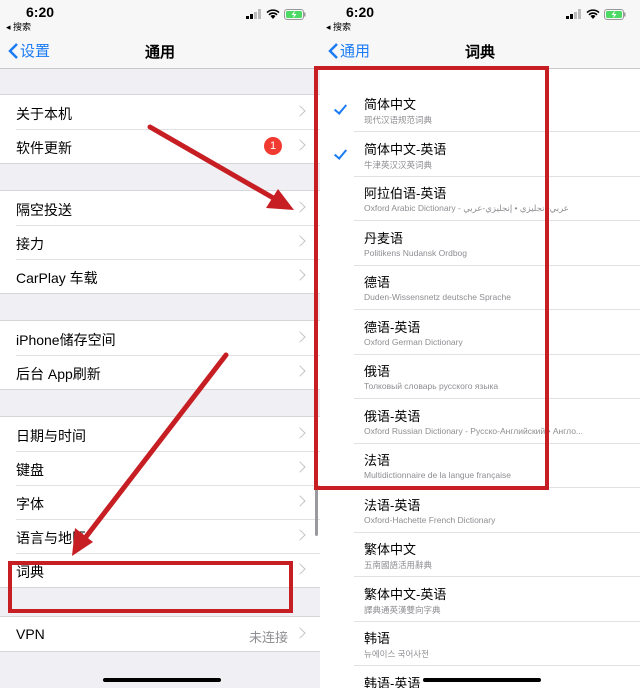 The width and height of the screenshot is (640, 688). What do you see at coordinates (480, 644) in the screenshot?
I see `dictionary-item: 韩语 뉴에이스 국어사전` at bounding box center [480, 644].